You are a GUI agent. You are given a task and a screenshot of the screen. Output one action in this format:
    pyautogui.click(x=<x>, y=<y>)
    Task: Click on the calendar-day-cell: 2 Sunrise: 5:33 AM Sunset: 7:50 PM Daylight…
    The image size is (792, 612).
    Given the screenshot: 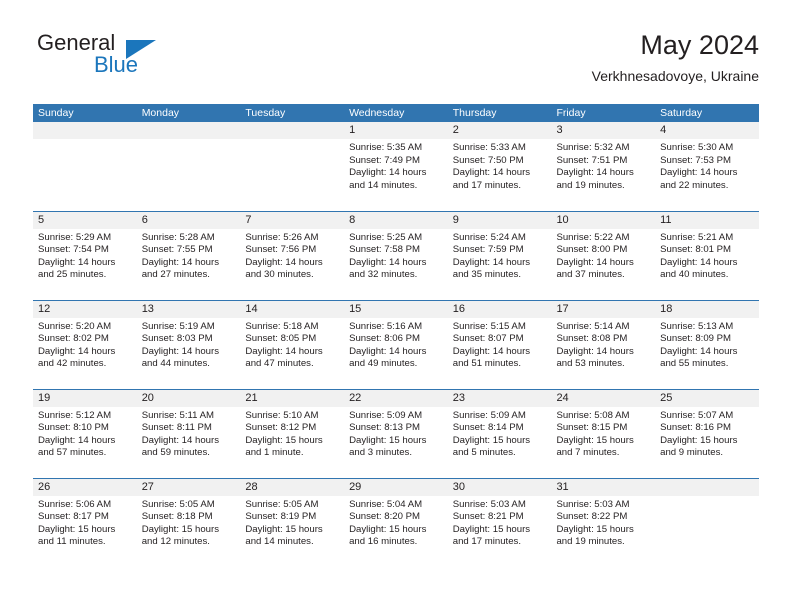 What is the action you would take?
    pyautogui.click(x=499, y=166)
    